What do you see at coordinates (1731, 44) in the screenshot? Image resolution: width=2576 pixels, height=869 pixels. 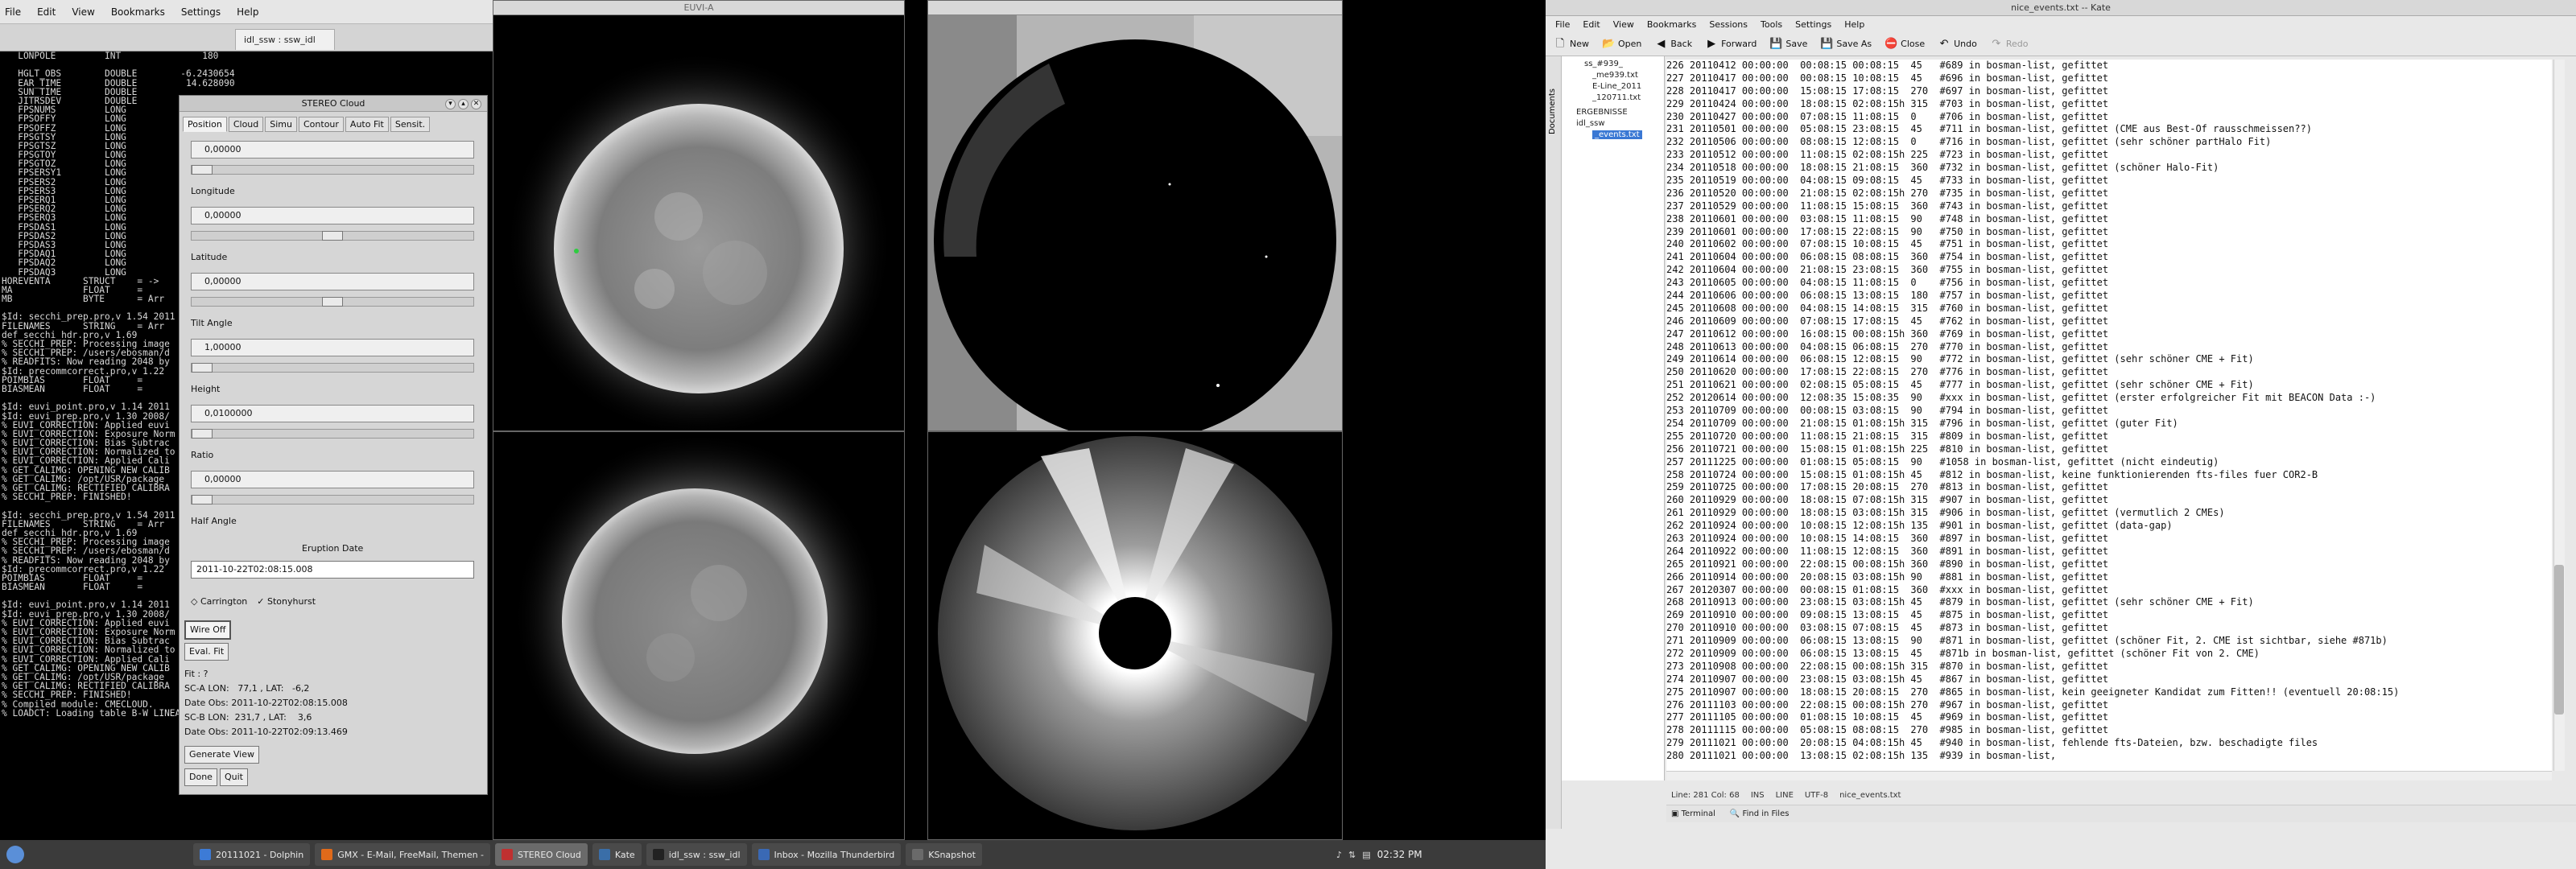 I see `forward-button: ▶ Forward` at bounding box center [1731, 44].